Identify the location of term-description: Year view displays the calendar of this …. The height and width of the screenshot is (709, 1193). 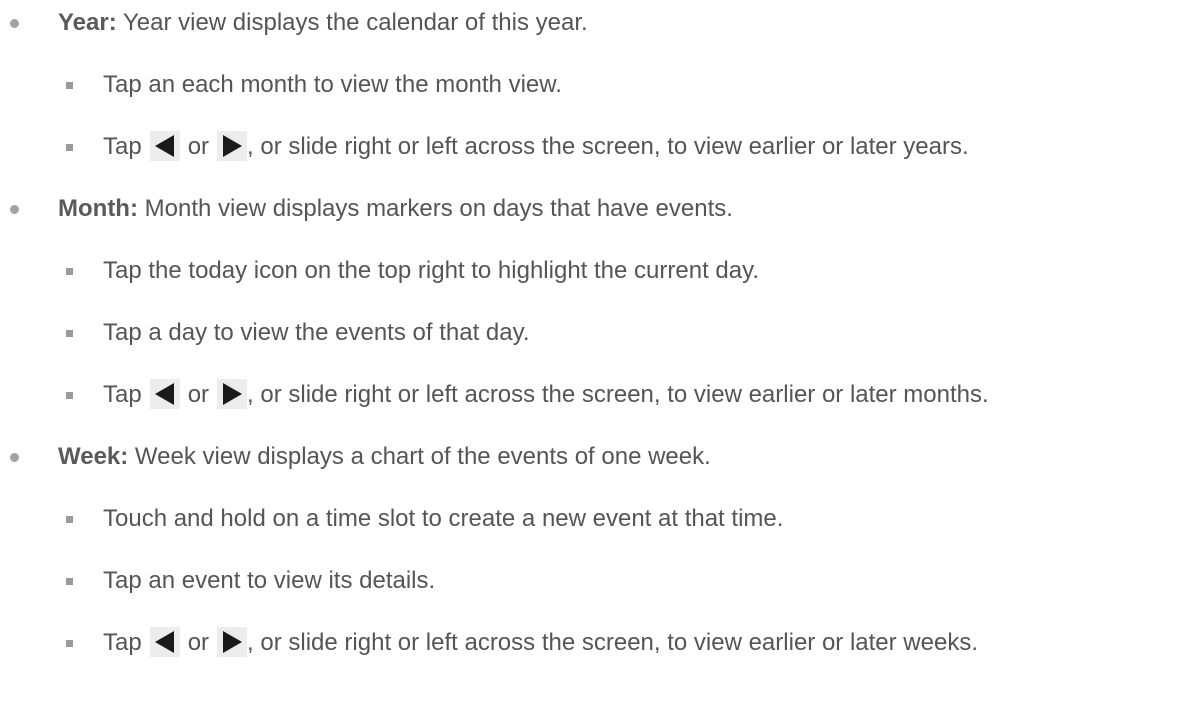
(352, 22).